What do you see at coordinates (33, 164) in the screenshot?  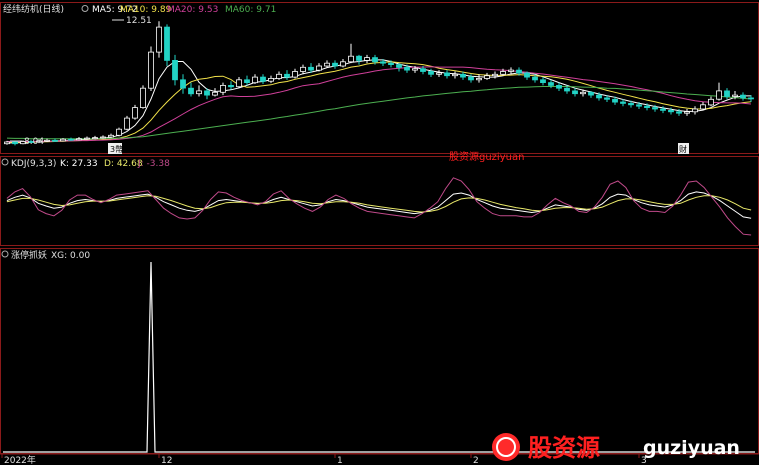 I see `kdj-name: KDJ(9,3,3)` at bounding box center [33, 164].